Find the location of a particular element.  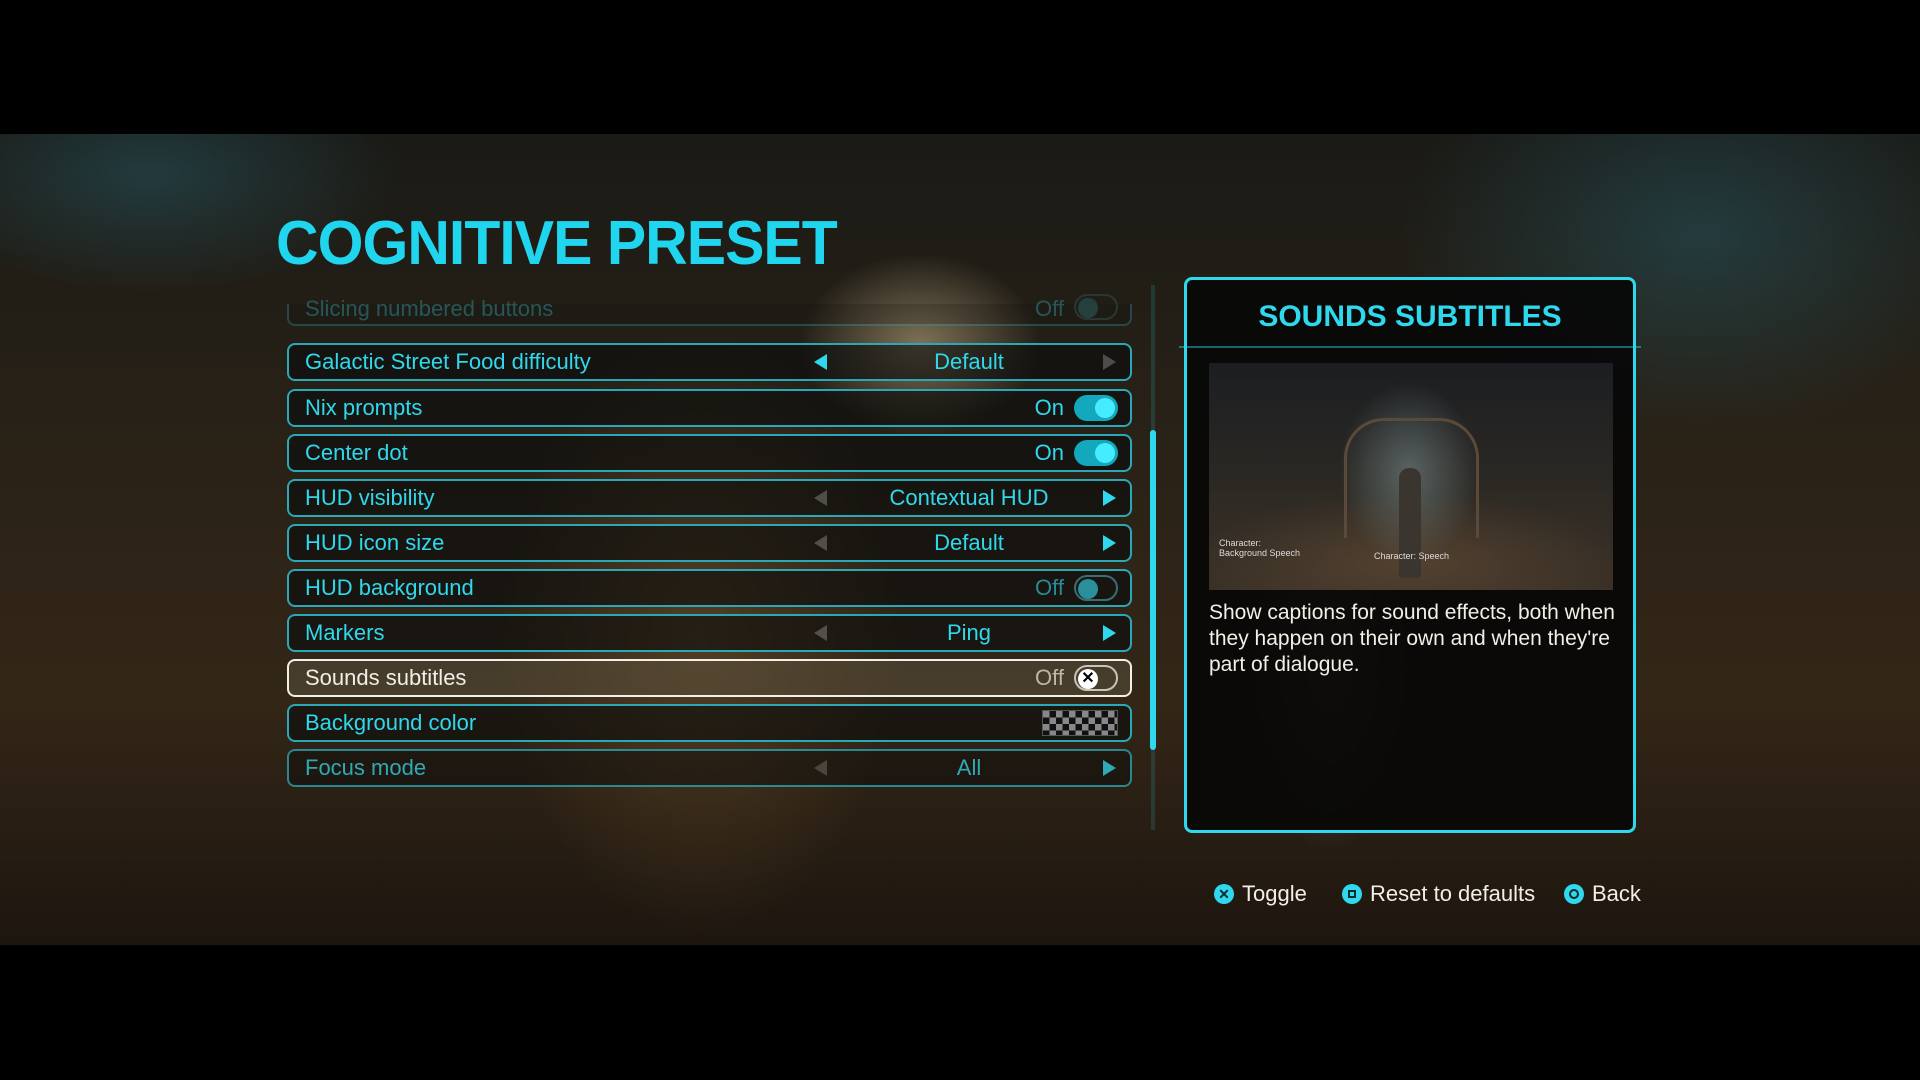

setting-center-dot: Center dot On is located at coordinates (709, 453).